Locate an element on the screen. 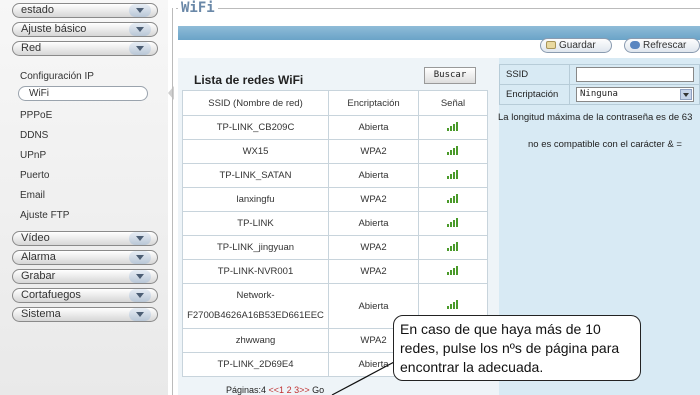  menu-estado: estado is located at coordinates (85, 10).